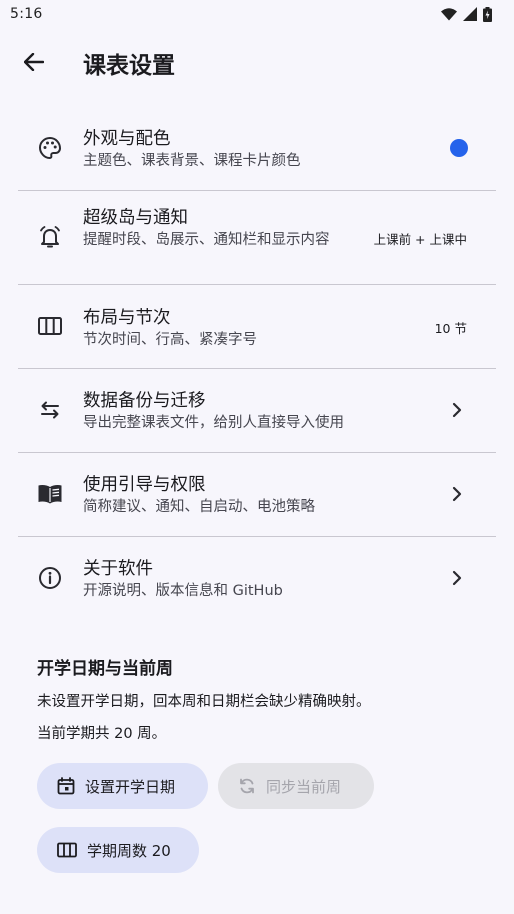  I want to click on sync-current-week-label: 同步当前周, so click(304, 786).